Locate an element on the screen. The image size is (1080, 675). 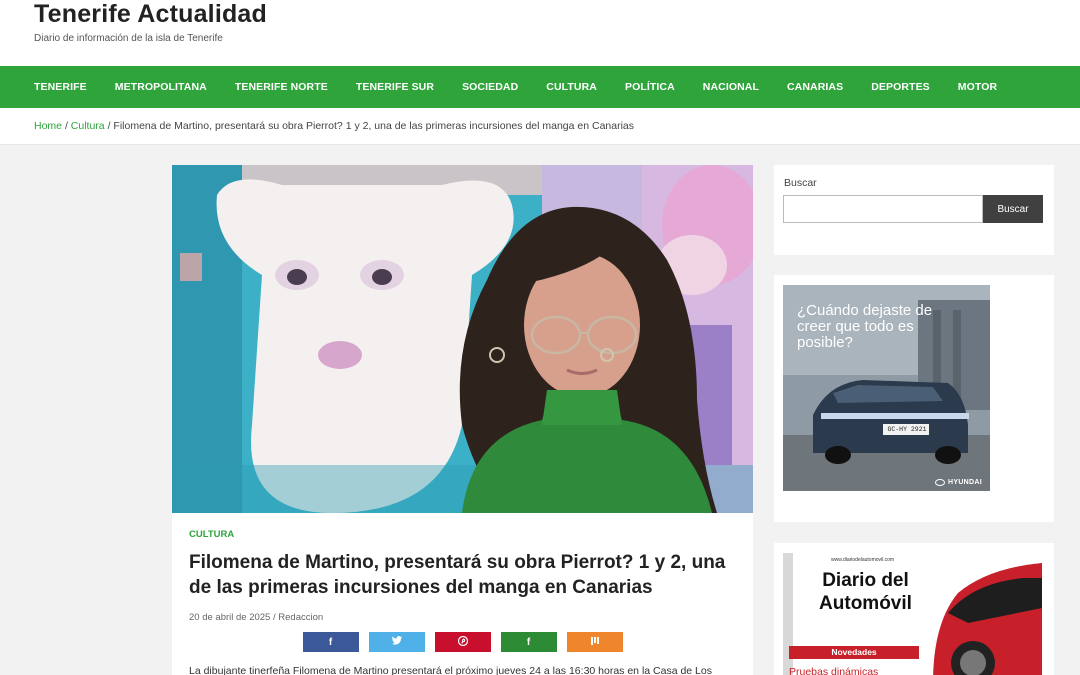
nav-item-nacional: NACIONAL is located at coordinates (731, 87).